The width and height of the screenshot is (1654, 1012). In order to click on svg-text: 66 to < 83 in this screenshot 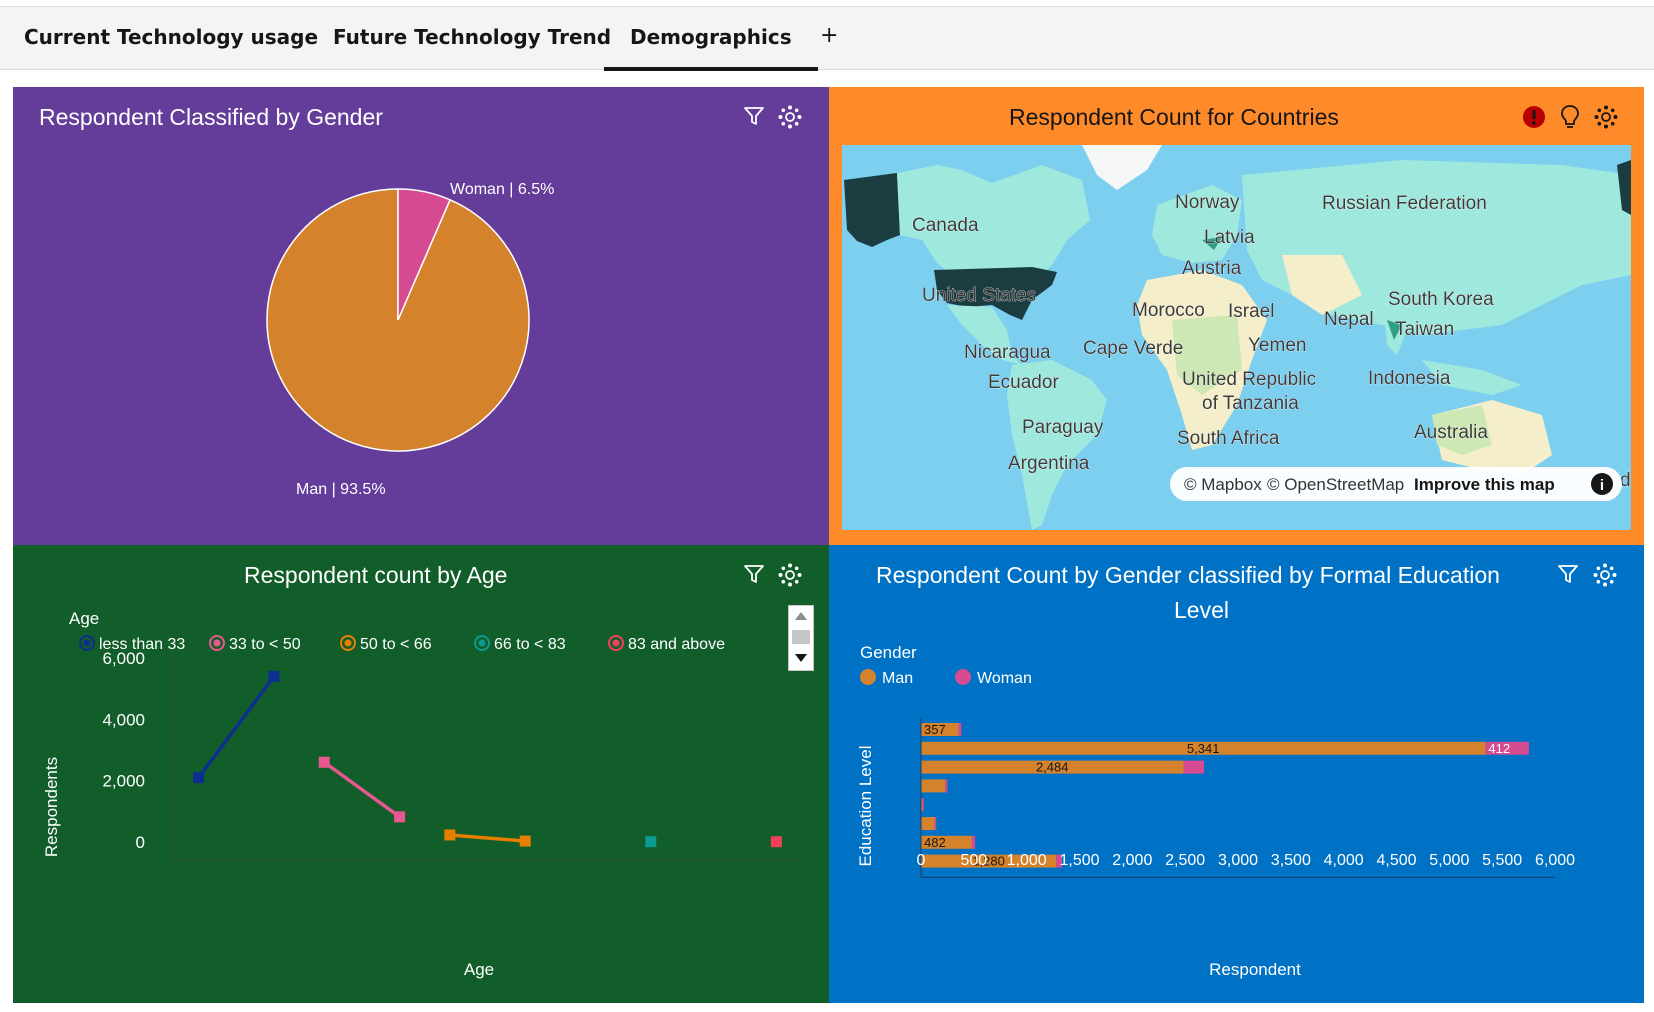, I will do `click(530, 644)`.